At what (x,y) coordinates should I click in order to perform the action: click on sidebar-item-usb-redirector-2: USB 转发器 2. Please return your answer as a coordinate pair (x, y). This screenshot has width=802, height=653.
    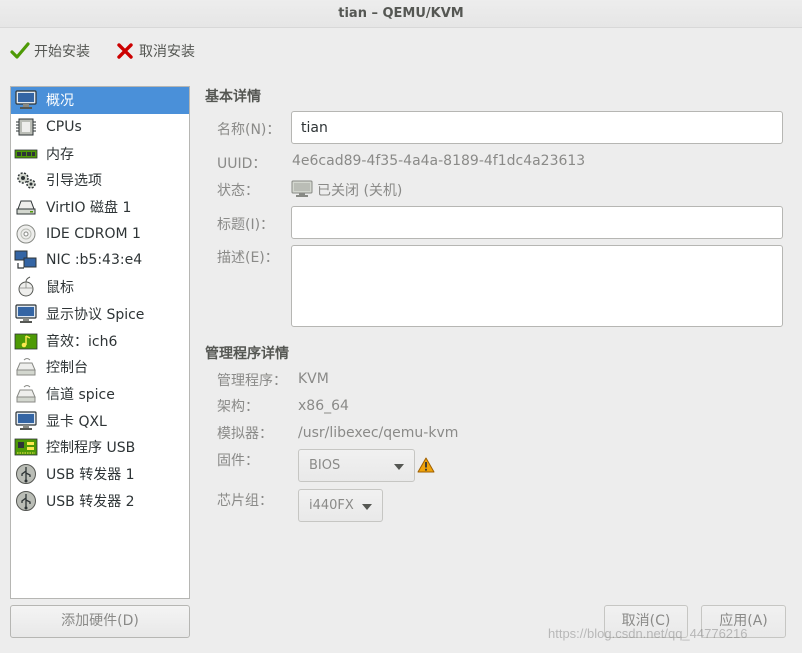
    Looking at the image, I should click on (100, 500).